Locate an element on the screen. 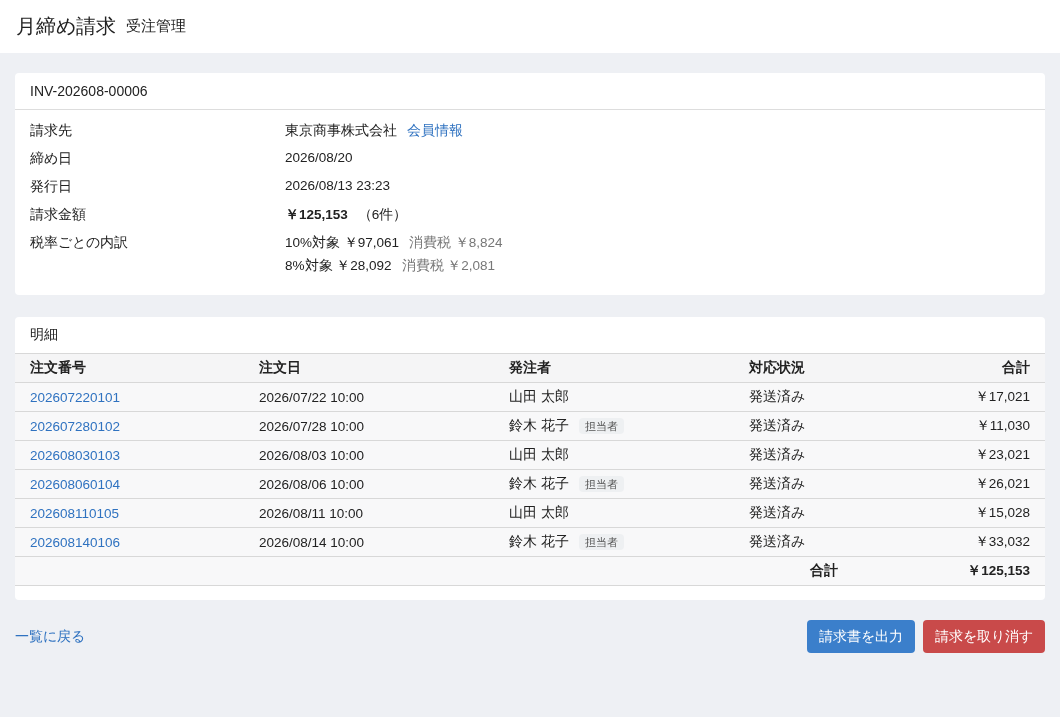 The height and width of the screenshot is (717, 1060). table-cell: 2026/08/06 10:00 is located at coordinates (312, 484).